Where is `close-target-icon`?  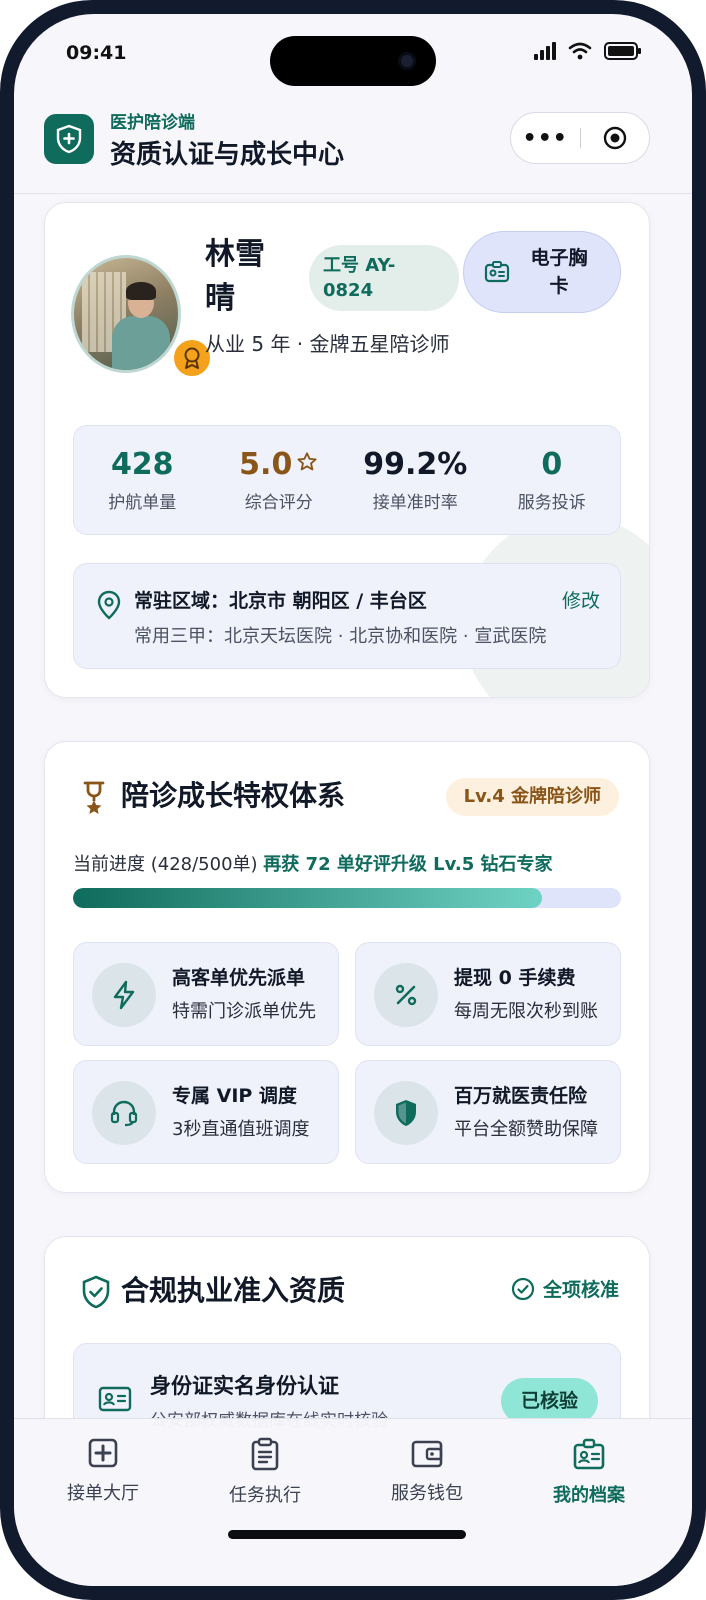
close-target-icon is located at coordinates (615, 138).